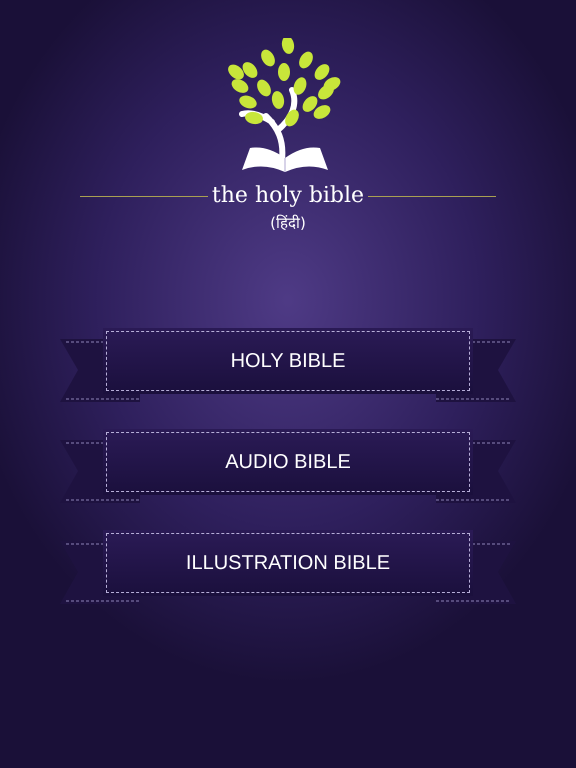 Image resolution: width=576 pixels, height=768 pixels. What do you see at coordinates (288, 222) in the screenshot?
I see `language-subtitle: (हिंदी)` at bounding box center [288, 222].